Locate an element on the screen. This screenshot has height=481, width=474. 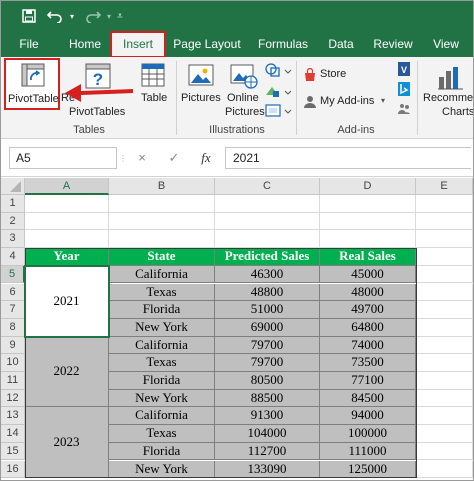
bing-maps-icon is located at coordinates (404, 90).